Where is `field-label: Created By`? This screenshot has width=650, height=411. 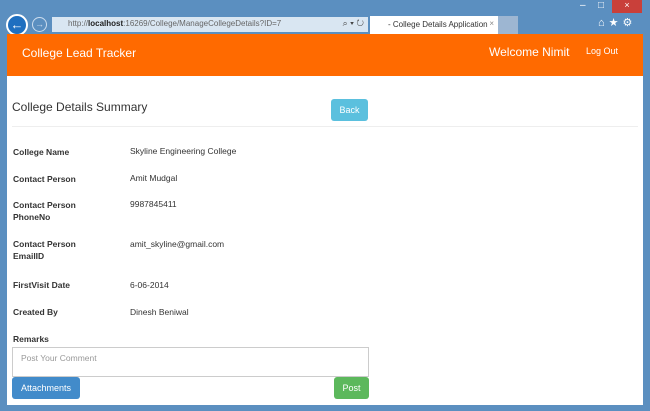 field-label: Created By is located at coordinates (35, 312).